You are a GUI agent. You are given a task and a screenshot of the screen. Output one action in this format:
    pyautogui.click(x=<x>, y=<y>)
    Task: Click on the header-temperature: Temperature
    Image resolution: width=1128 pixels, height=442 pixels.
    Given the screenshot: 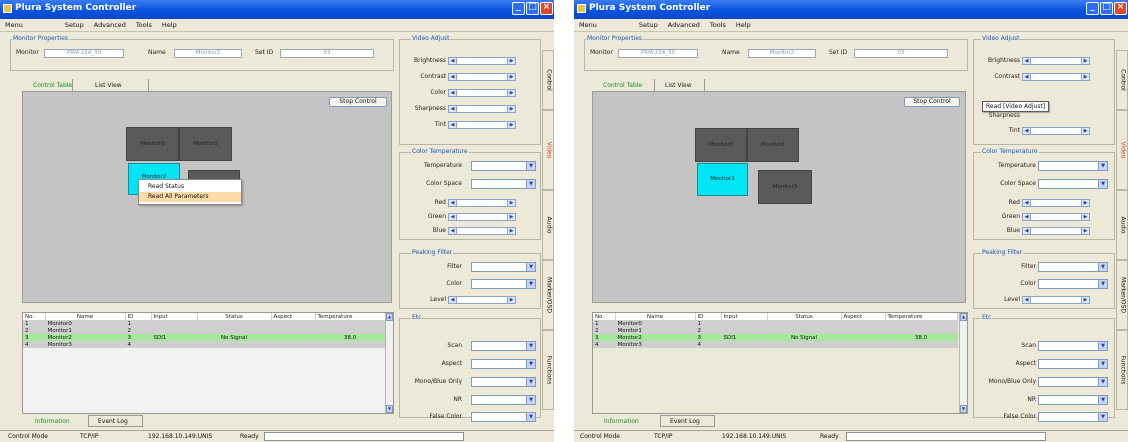 What is the action you would take?
    pyautogui.click(x=350, y=316)
    